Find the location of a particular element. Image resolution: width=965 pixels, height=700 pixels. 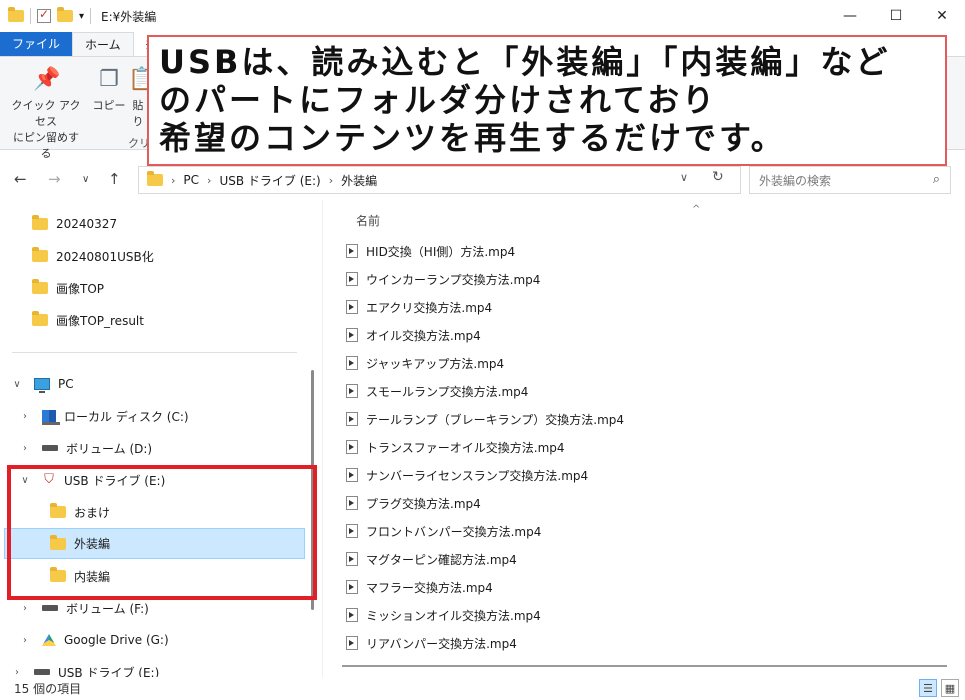

minimize-button: — is located at coordinates (850, 16).